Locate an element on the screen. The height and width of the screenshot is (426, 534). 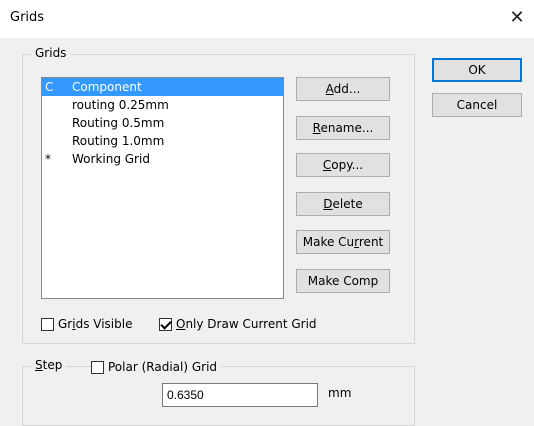
grid-list-item-routing-10: Routing 1.0mm is located at coordinates (162, 141).